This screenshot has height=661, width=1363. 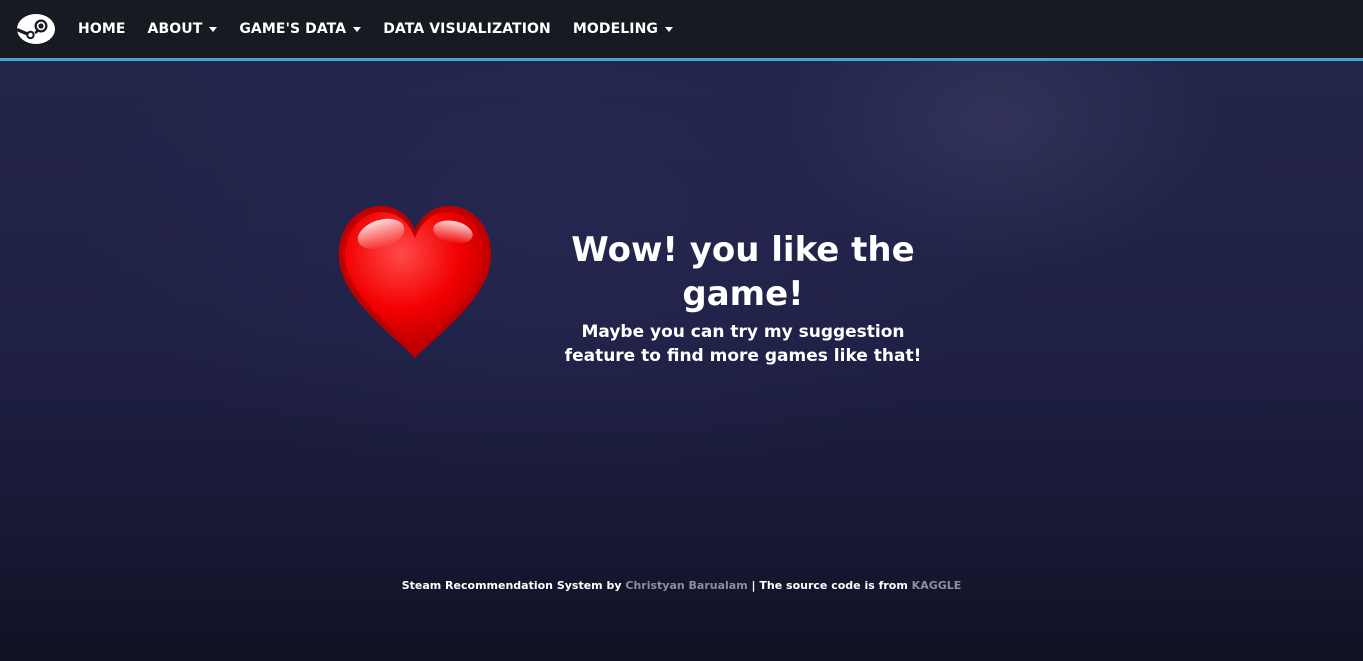 What do you see at coordinates (511, 585) in the screenshot?
I see `footer-prefix: Steam Recommendation System by` at bounding box center [511, 585].